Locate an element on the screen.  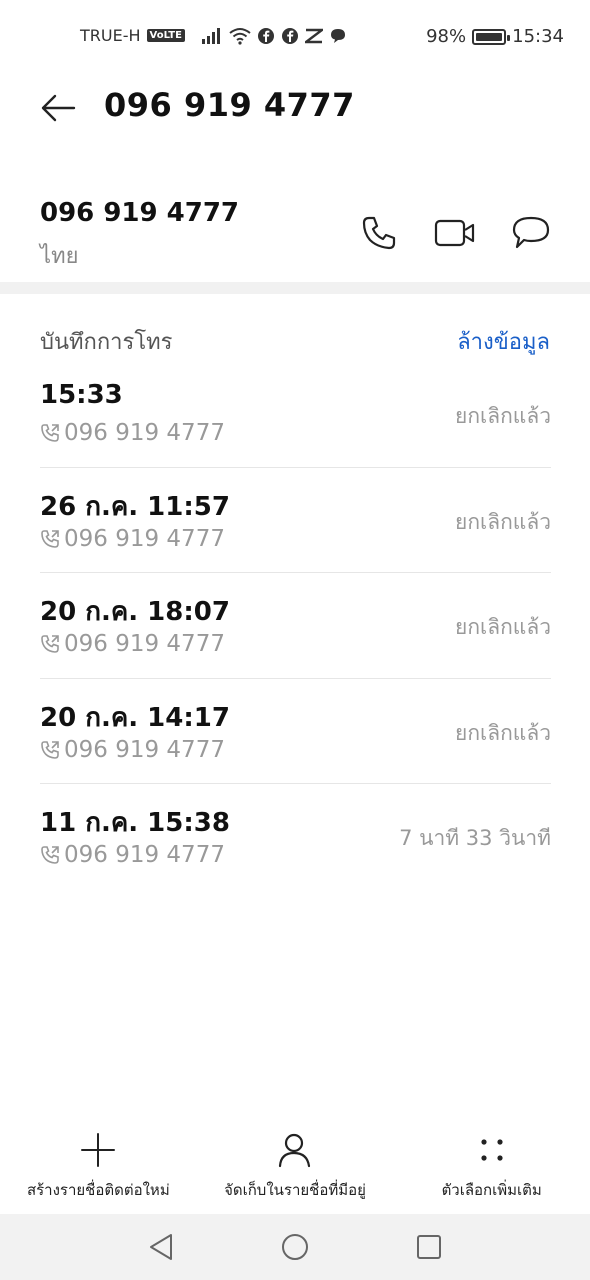
video-camera-icon is located at coordinates (454, 233).